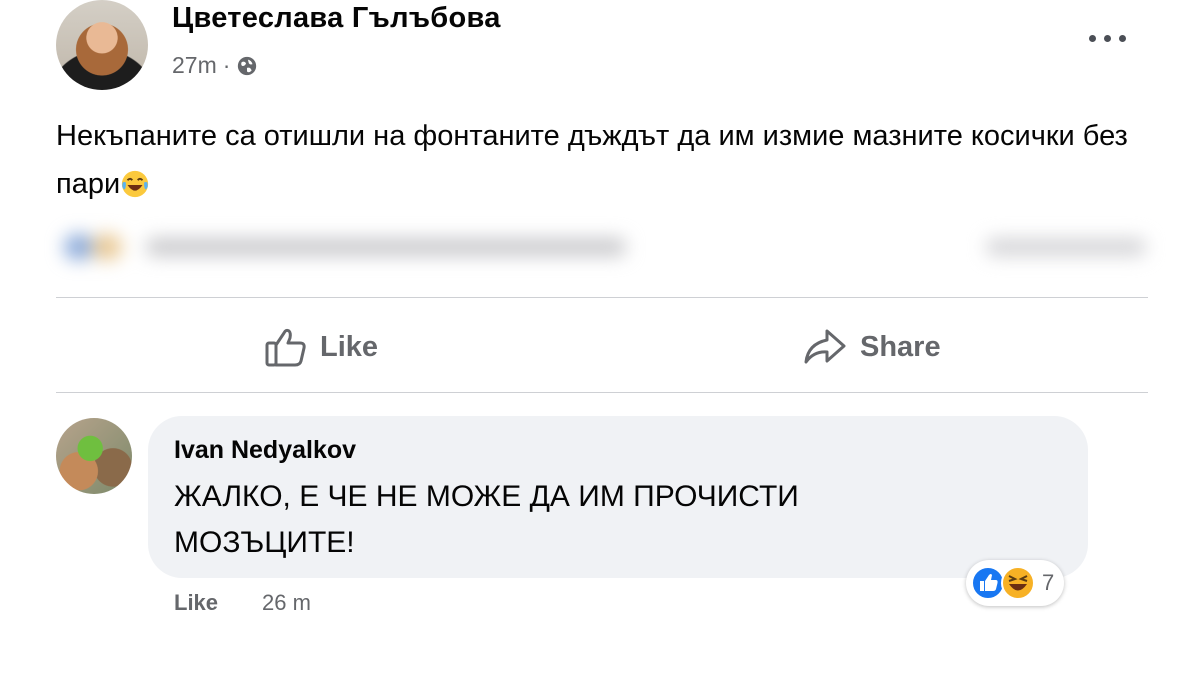 The width and height of the screenshot is (1200, 675). What do you see at coordinates (196, 603) in the screenshot?
I see `comment-like-button: Like` at bounding box center [196, 603].